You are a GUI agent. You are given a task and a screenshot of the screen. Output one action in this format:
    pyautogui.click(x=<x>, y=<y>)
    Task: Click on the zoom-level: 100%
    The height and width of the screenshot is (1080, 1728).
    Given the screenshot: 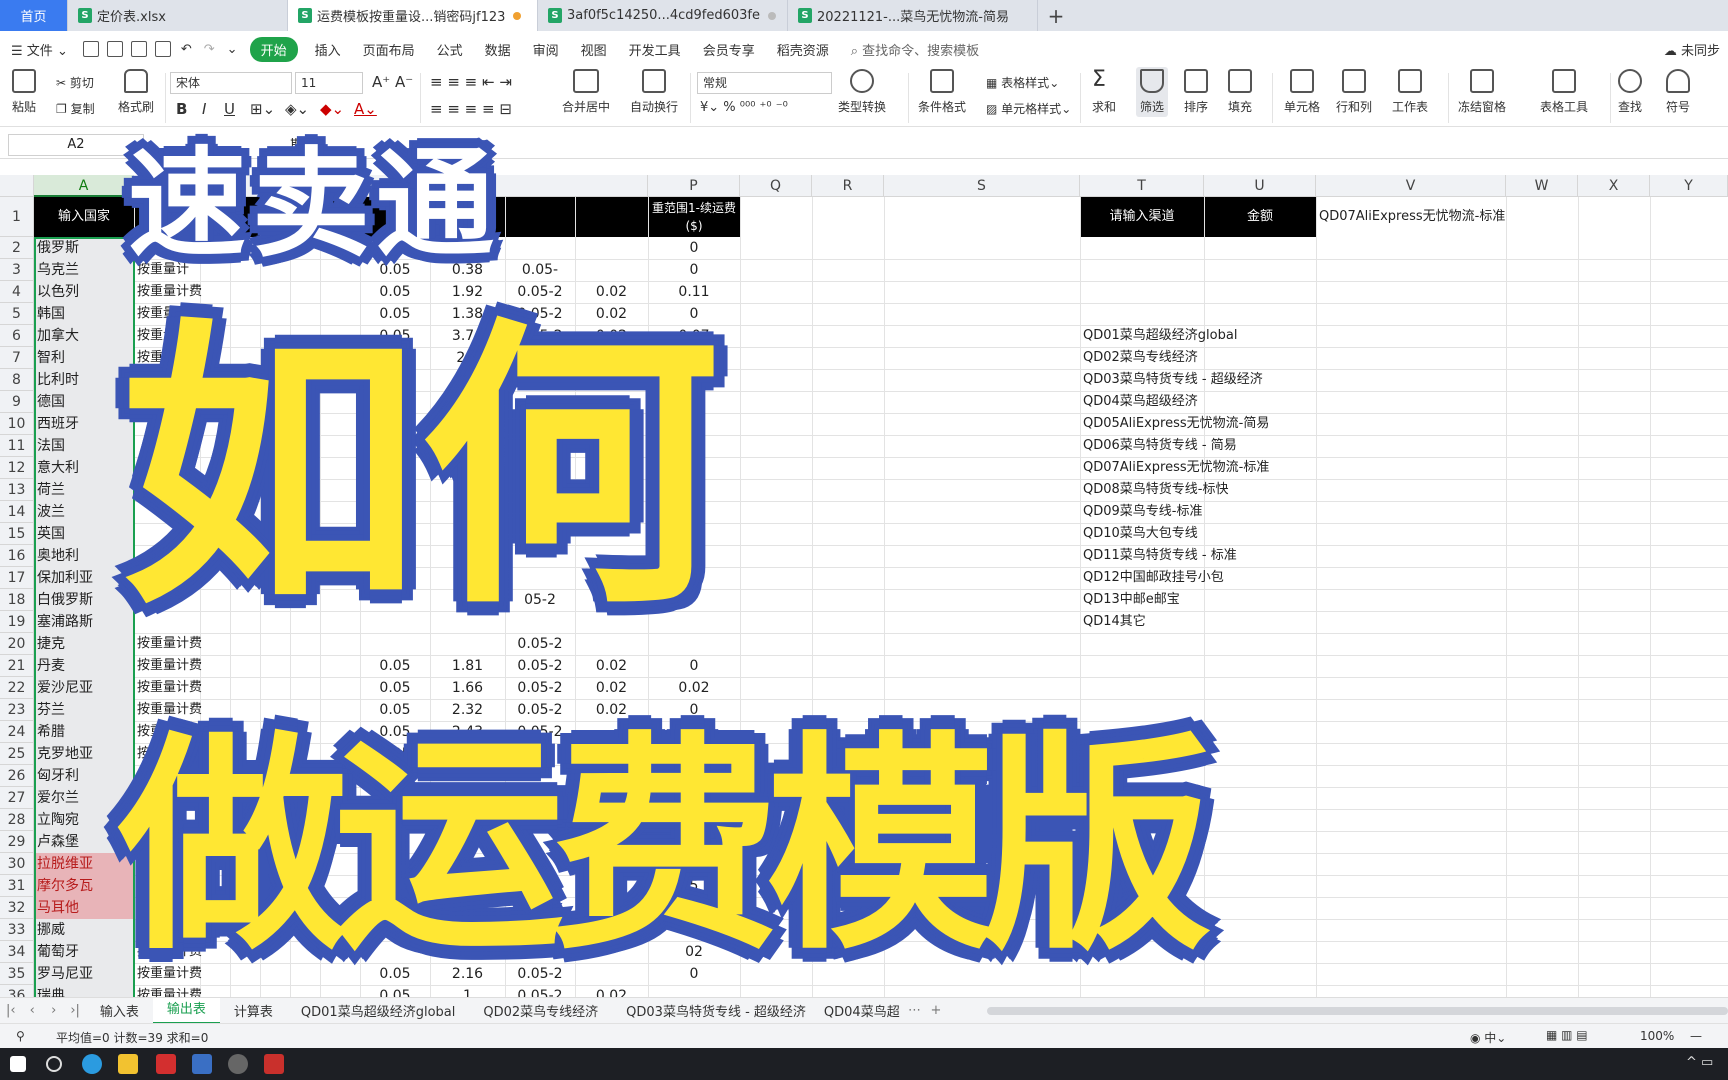 What is the action you would take?
    pyautogui.click(x=1657, y=1036)
    